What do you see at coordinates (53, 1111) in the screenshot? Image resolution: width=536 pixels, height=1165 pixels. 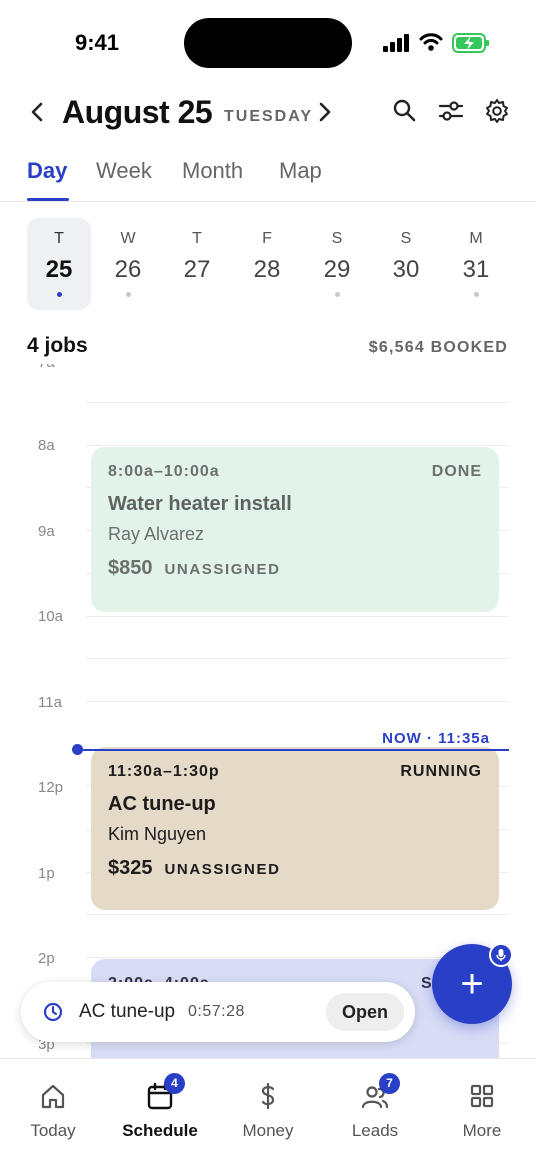 I see `nav-item-today: Today` at bounding box center [53, 1111].